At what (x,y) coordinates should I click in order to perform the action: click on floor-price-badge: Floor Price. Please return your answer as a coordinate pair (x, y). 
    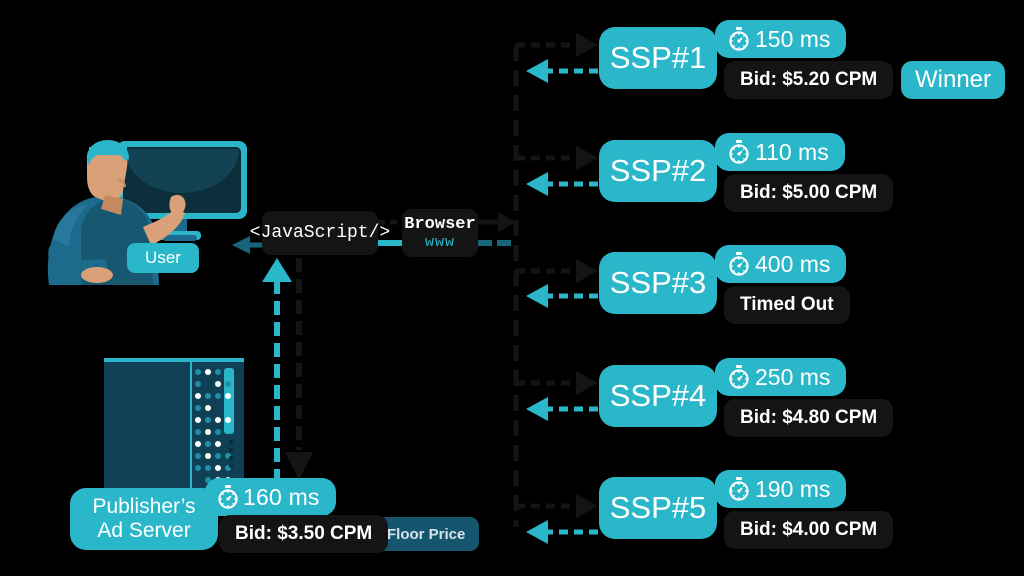
    Looking at the image, I should click on (426, 534).